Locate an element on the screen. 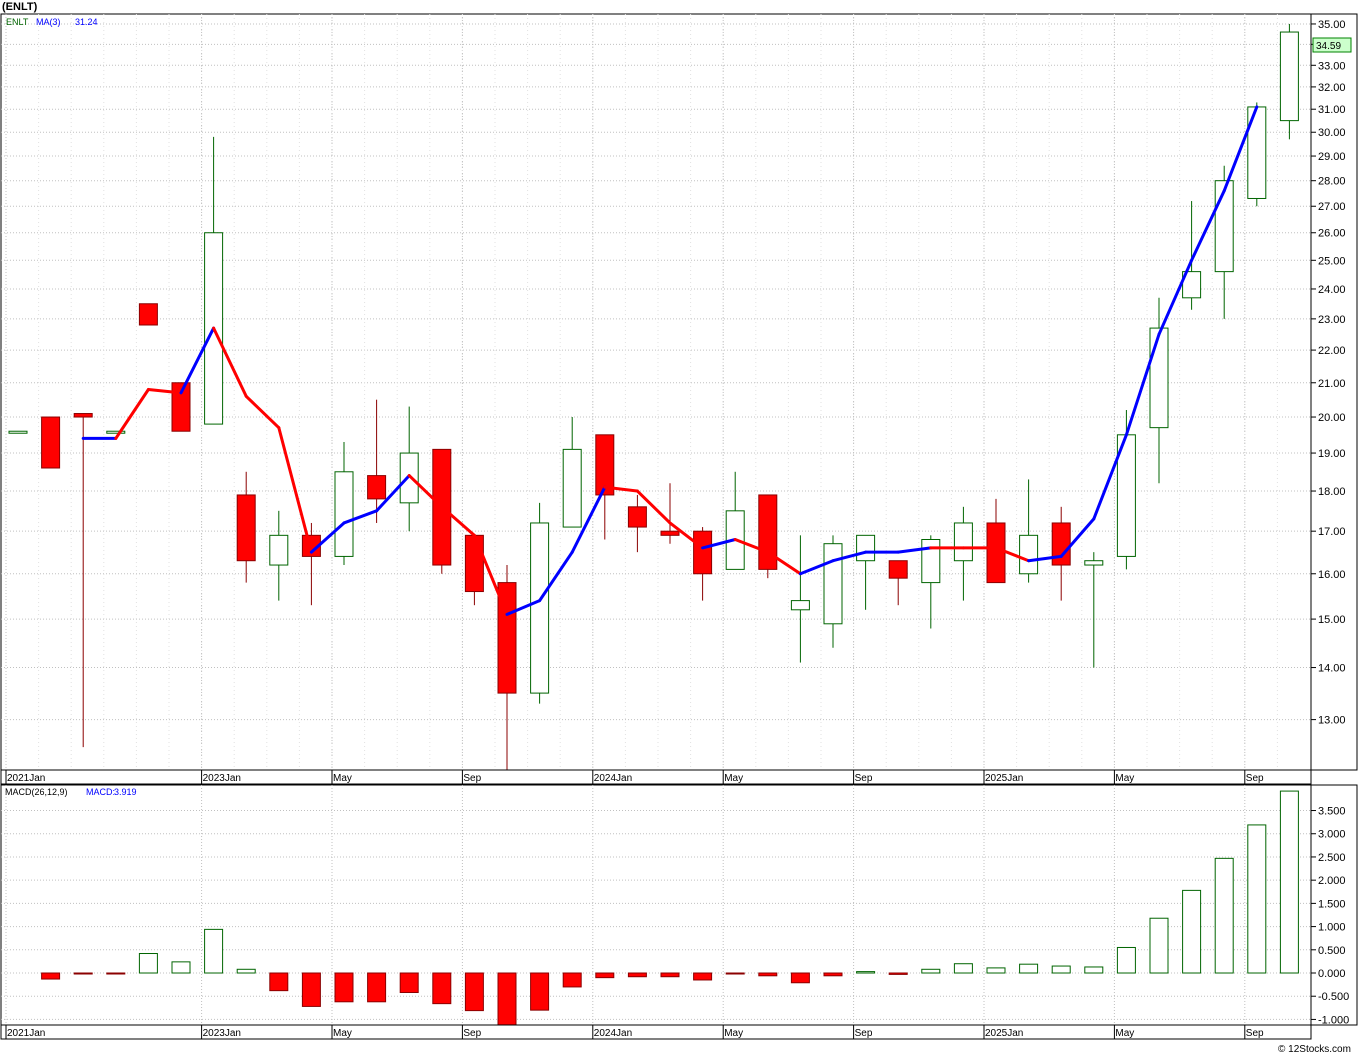 This screenshot has height=1056, width=1360. last-price-label: 34.59 is located at coordinates (1328, 46).